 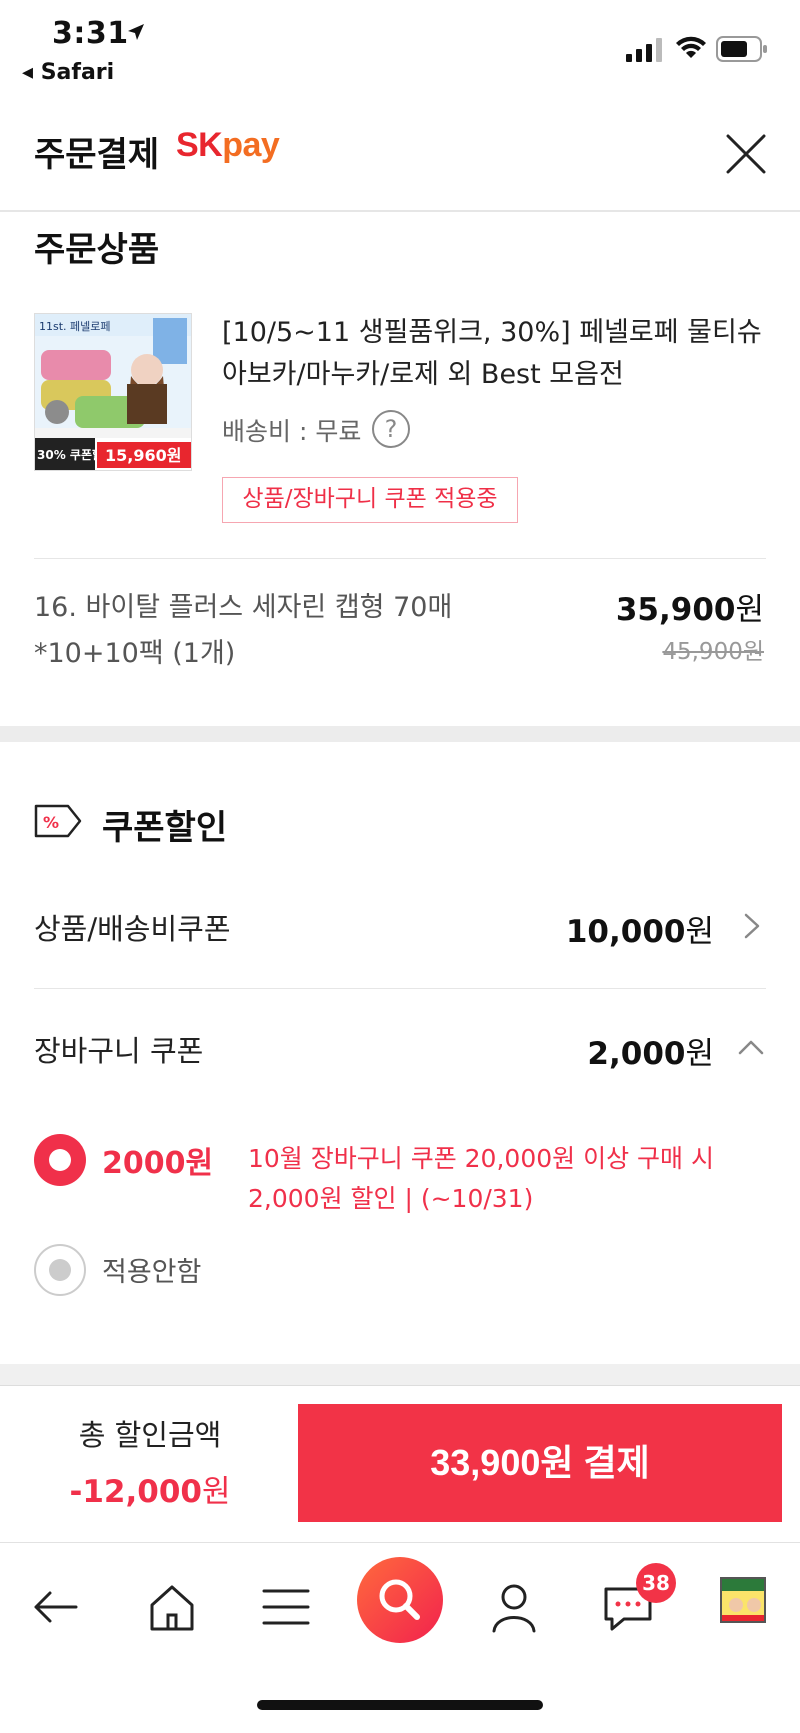 I want to click on search-icon, so click(x=399, y=1599).